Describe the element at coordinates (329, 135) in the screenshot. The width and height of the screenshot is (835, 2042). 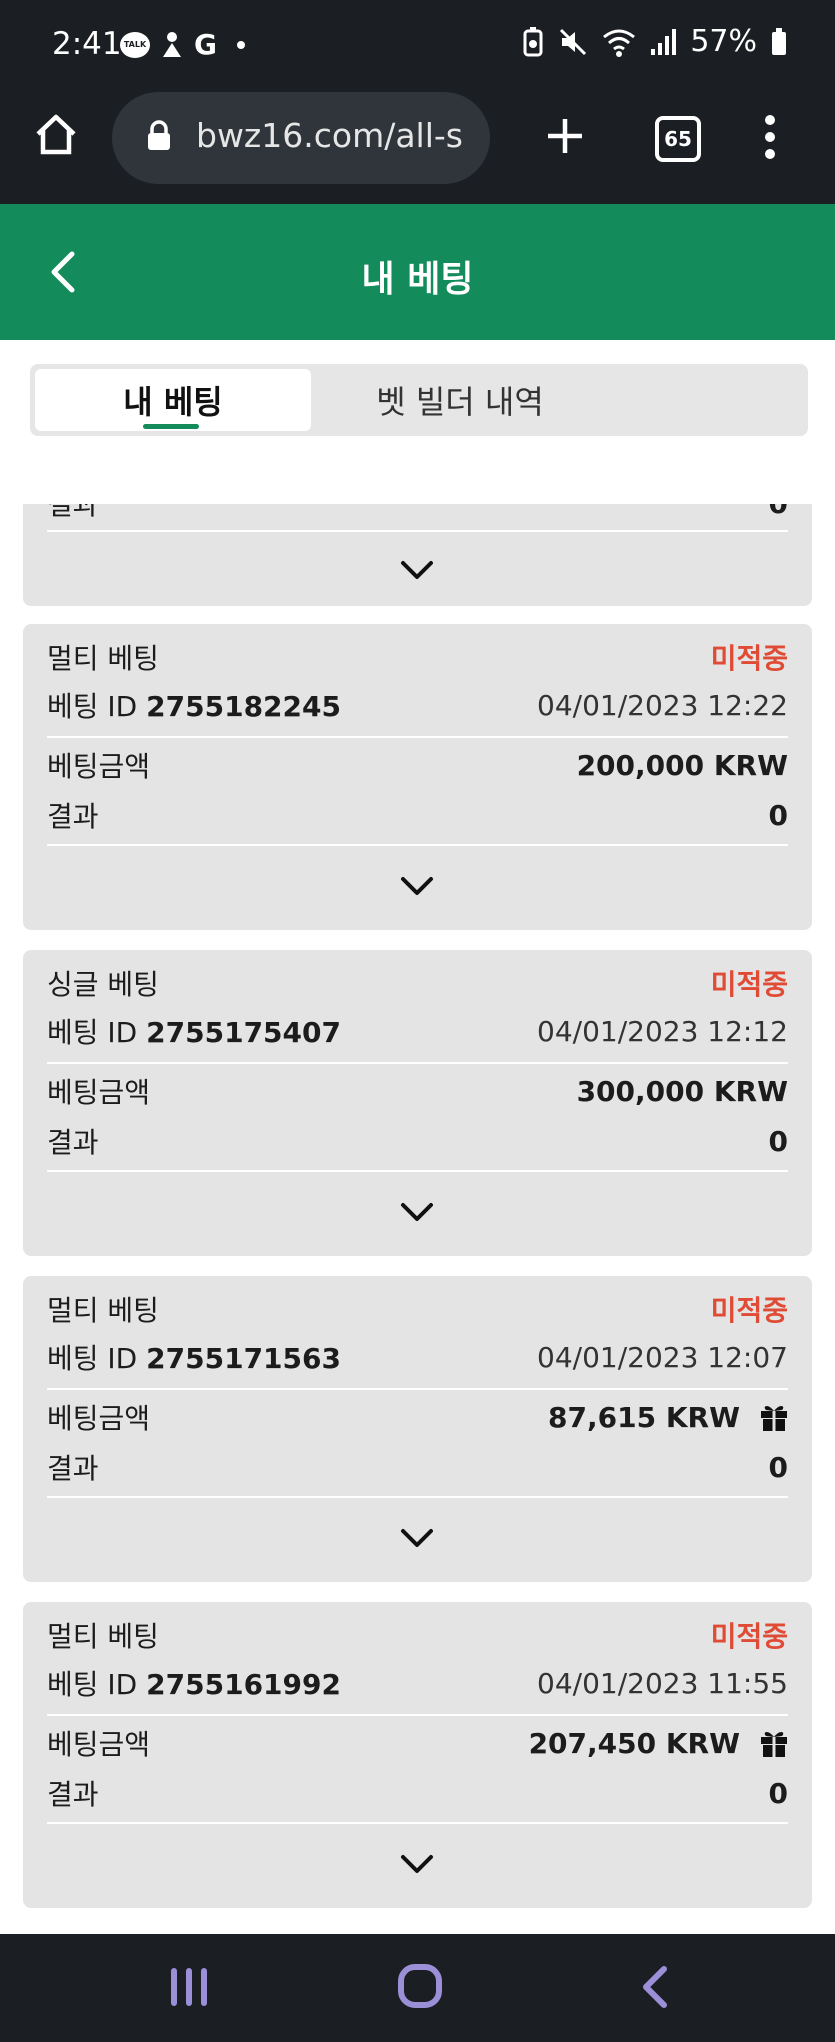
I see `url-text: bwz16.com/all-s` at that location.